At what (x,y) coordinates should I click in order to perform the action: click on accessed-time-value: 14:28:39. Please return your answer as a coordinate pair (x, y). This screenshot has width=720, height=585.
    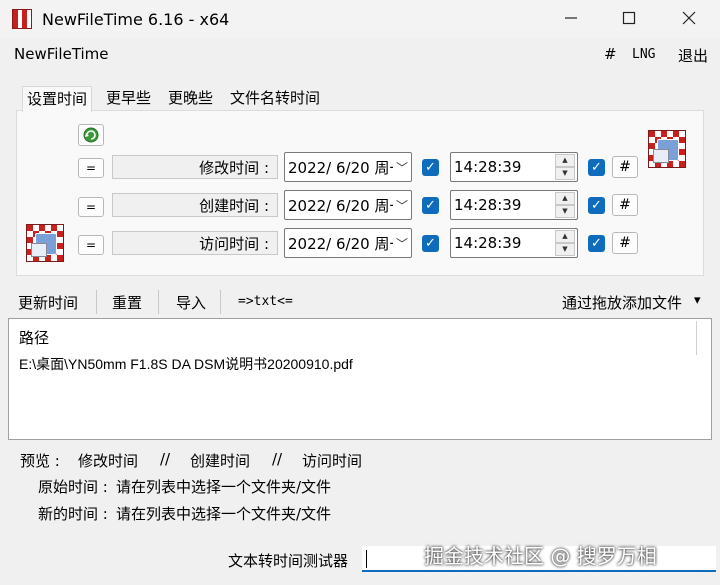
    Looking at the image, I should click on (488, 243).